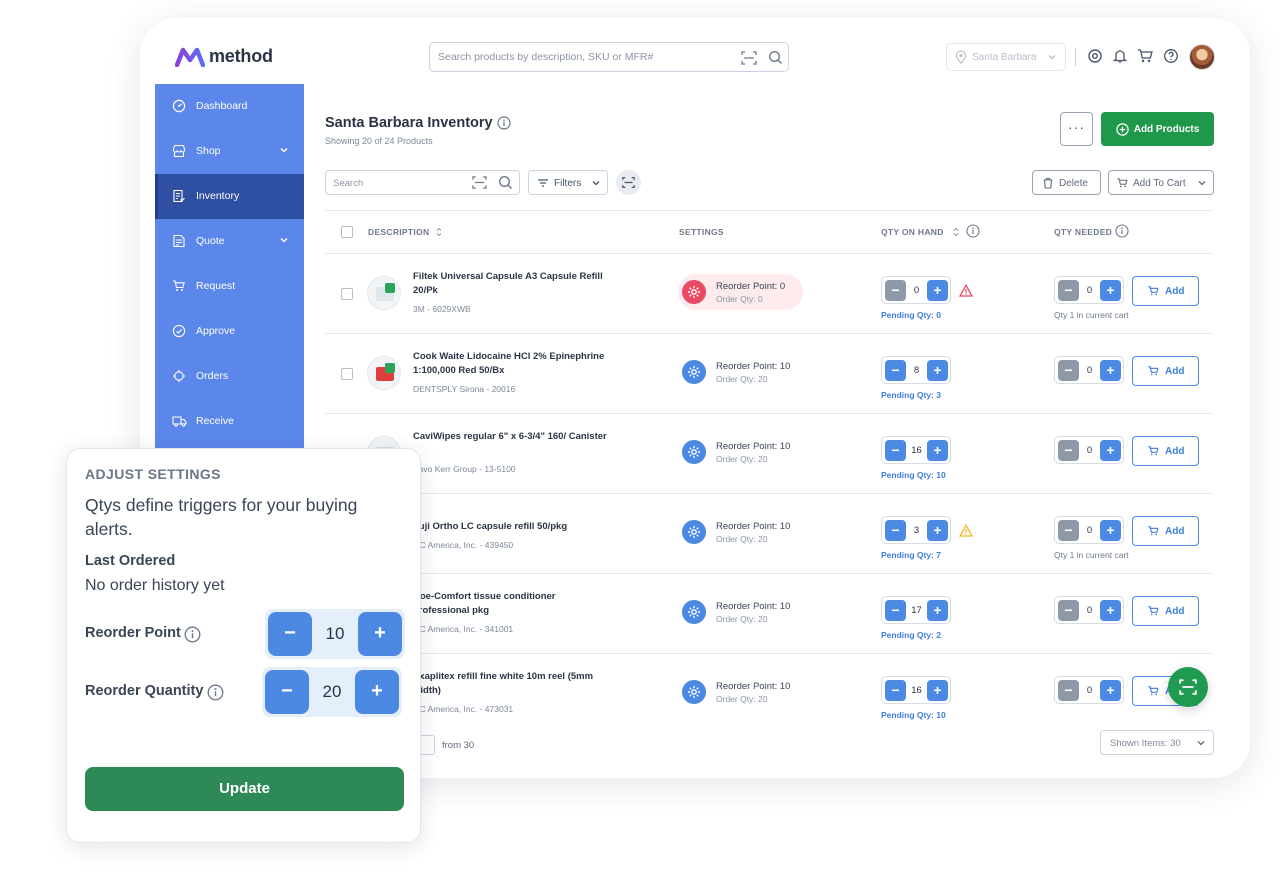 Image resolution: width=1282 pixels, height=874 pixels. I want to click on column-qty-on-hand: QTY ON HAND, so click(912, 232).